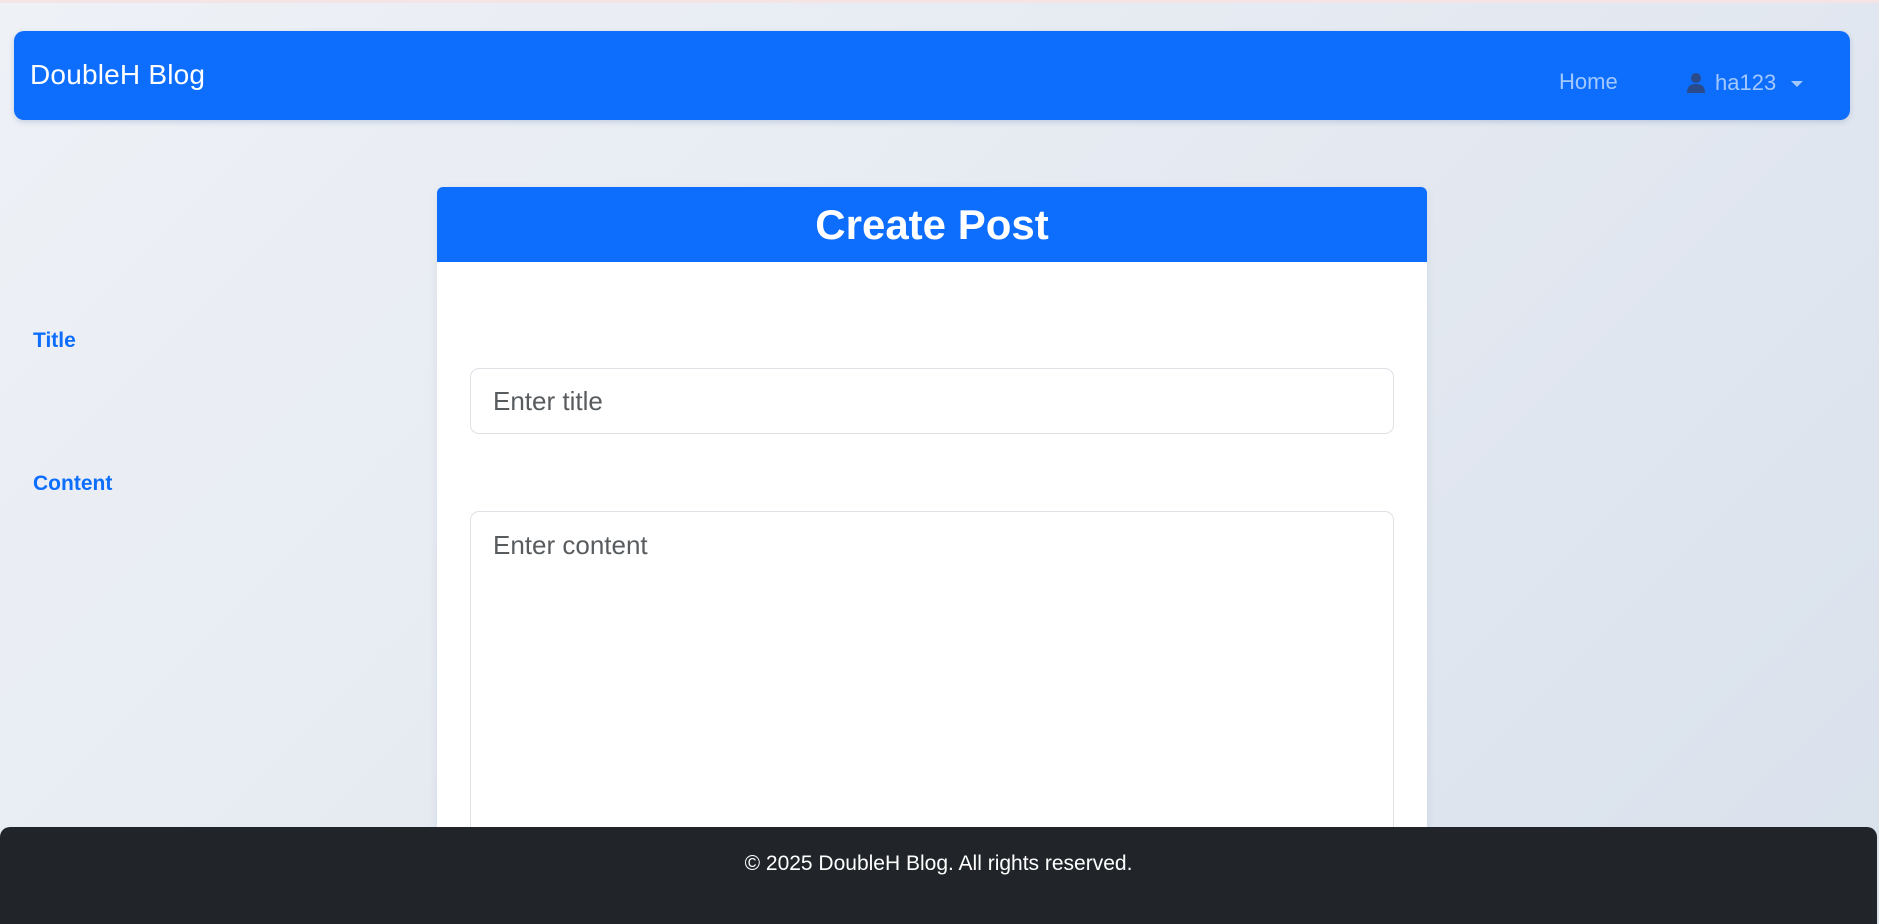 This screenshot has width=1879, height=924. I want to click on title-label: Title, so click(54, 340).